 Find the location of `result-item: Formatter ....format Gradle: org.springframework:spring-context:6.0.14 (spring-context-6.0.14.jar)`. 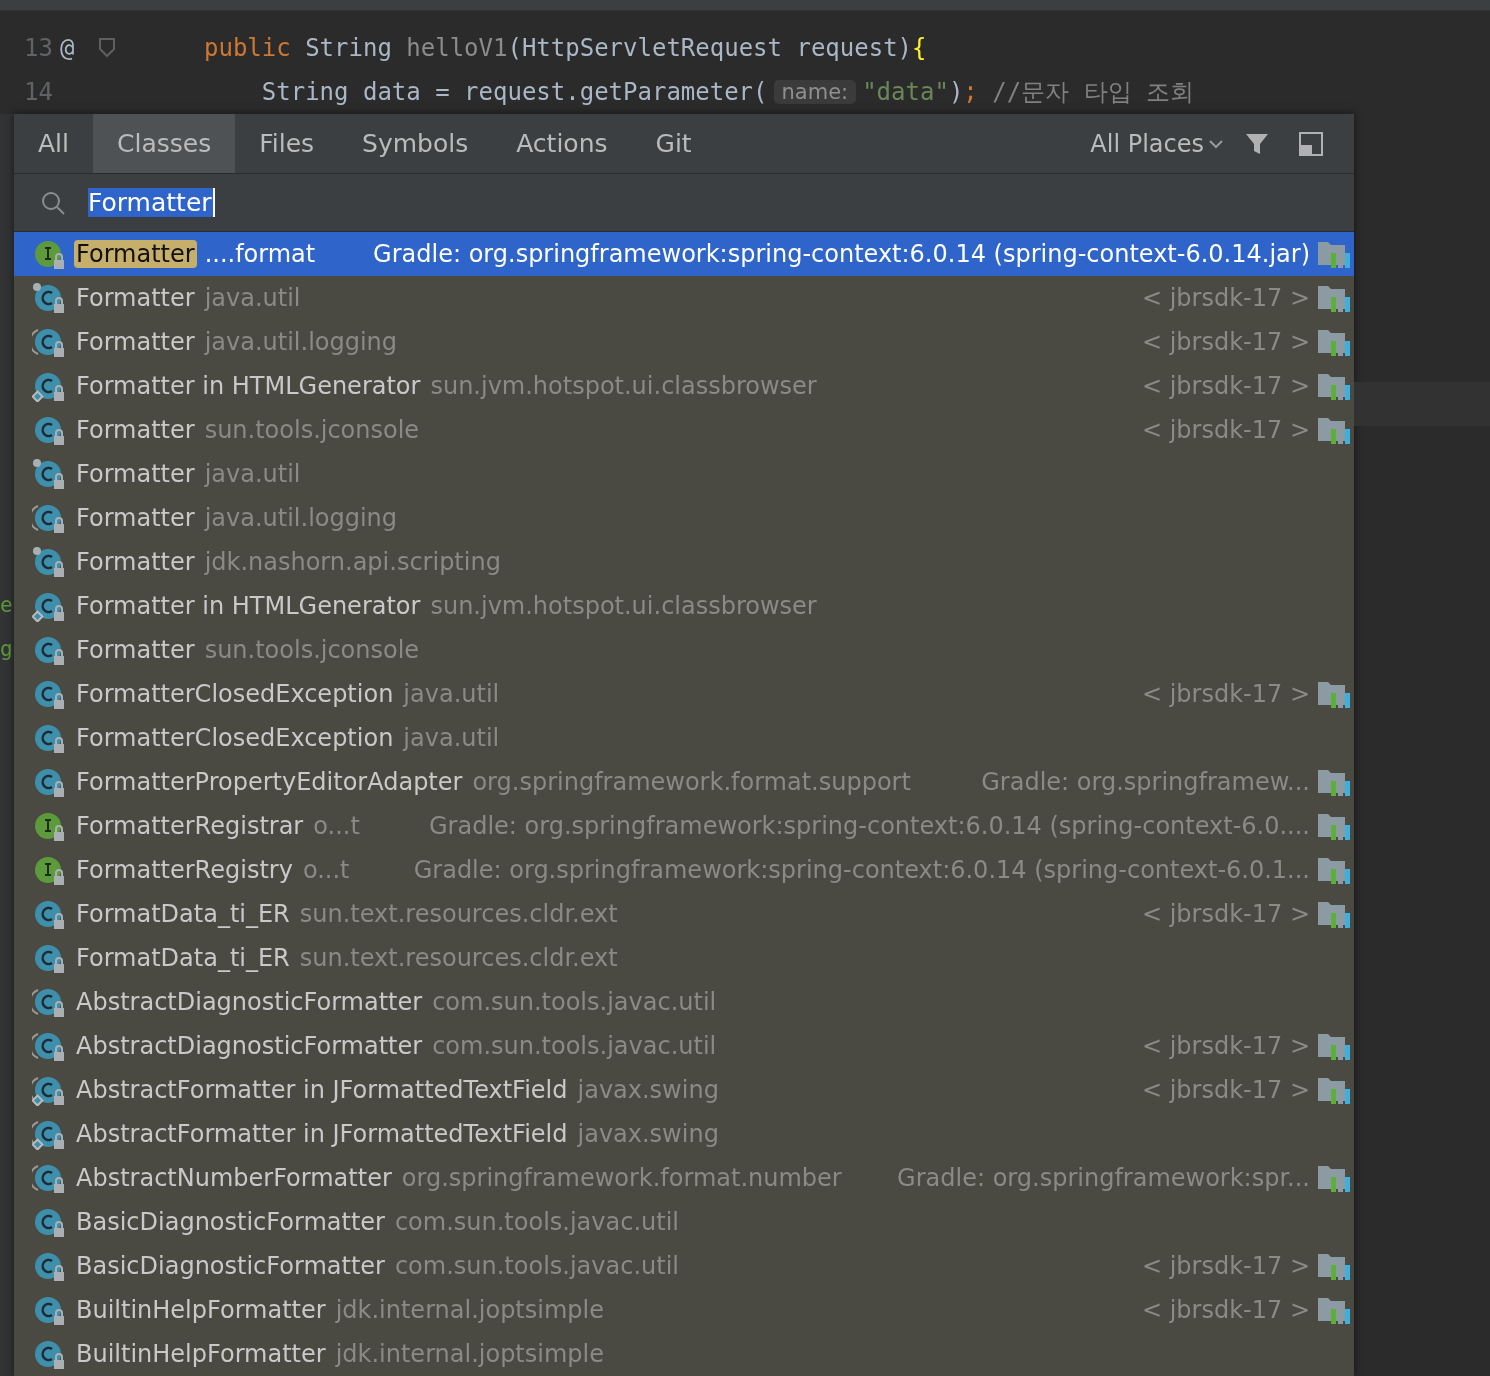

result-item: Formatter ....format Gradle: org.springframework:spring-context:6.0.14 (spring-context-6.0.14.jar) is located at coordinates (684, 254).